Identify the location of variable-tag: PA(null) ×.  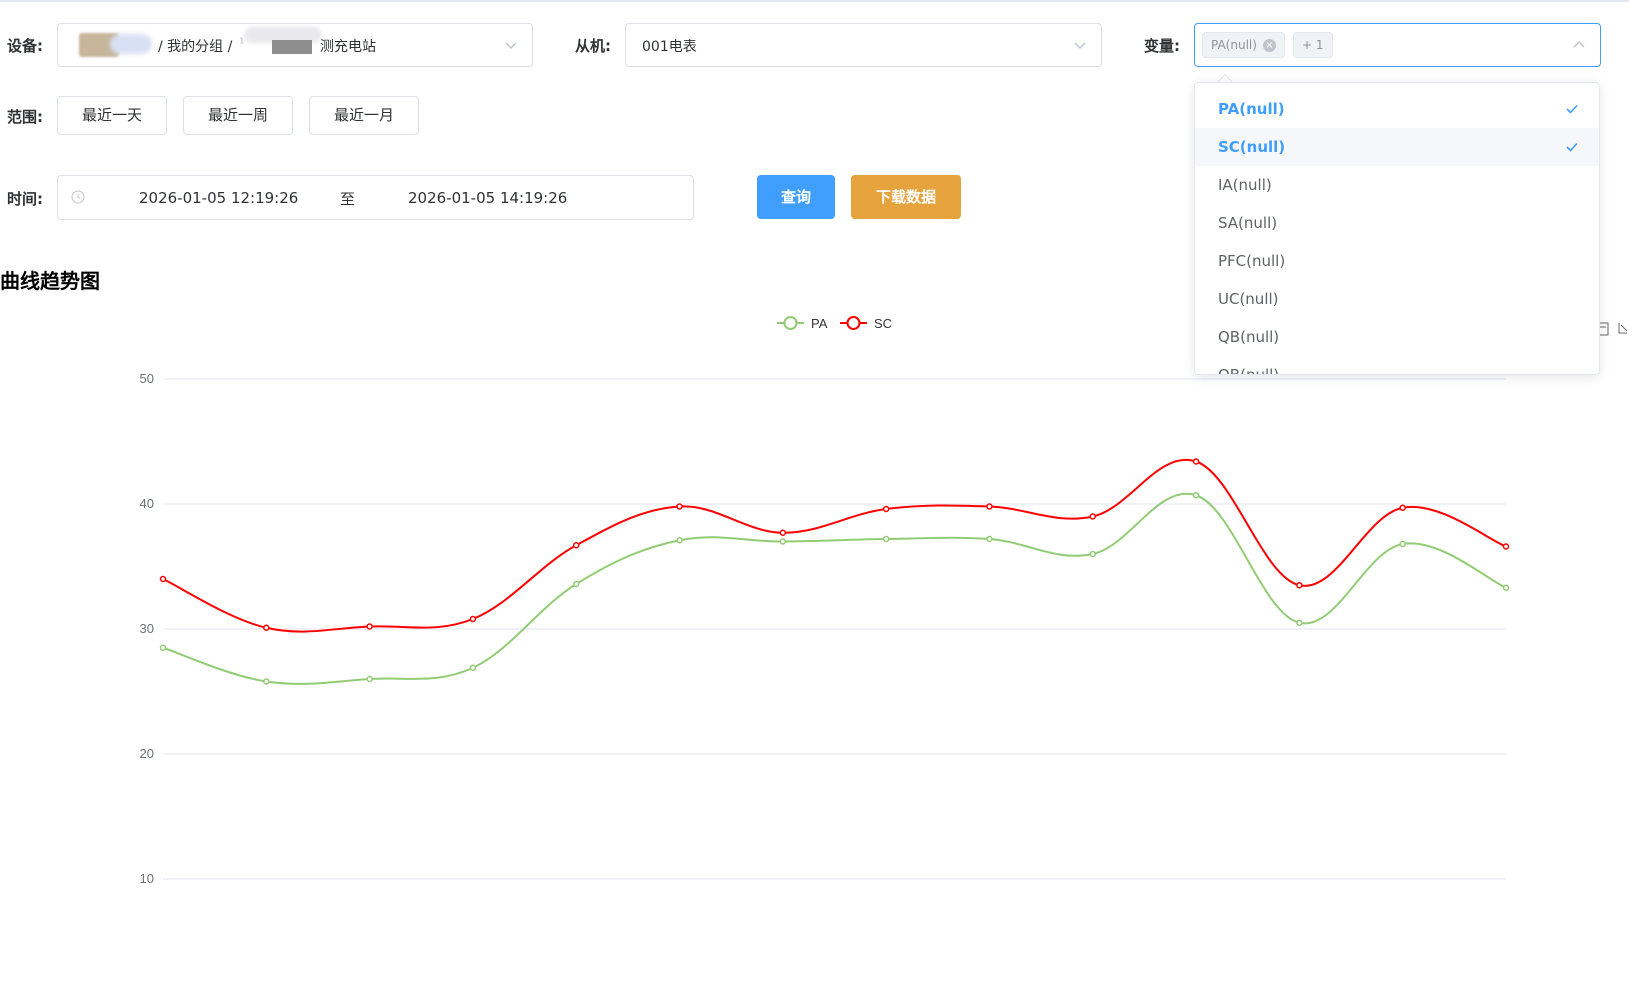
(1243, 45).